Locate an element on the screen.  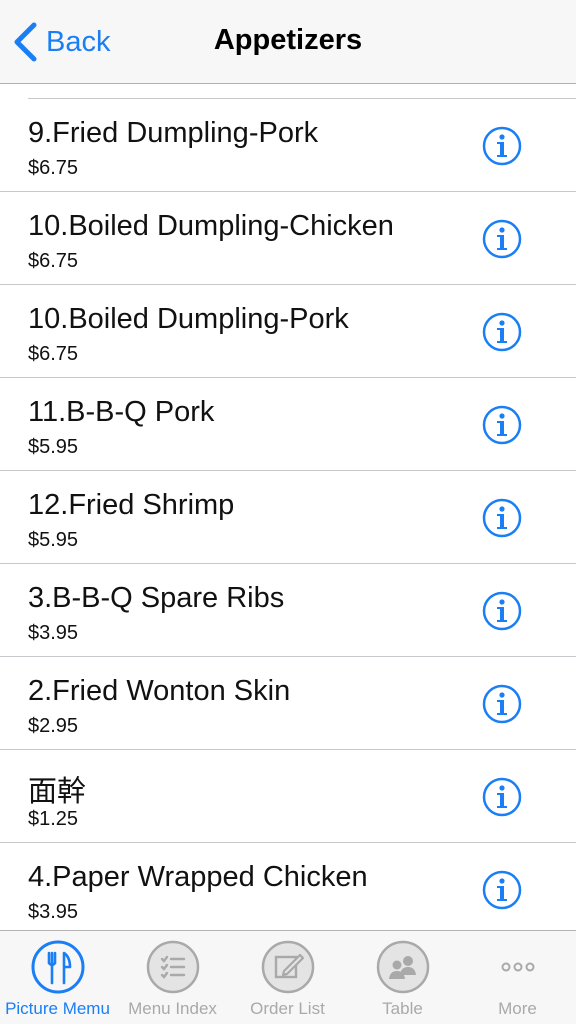
list-item: 10.Boiled Dumpling-Pork $6.75 is located at coordinates (288, 331).